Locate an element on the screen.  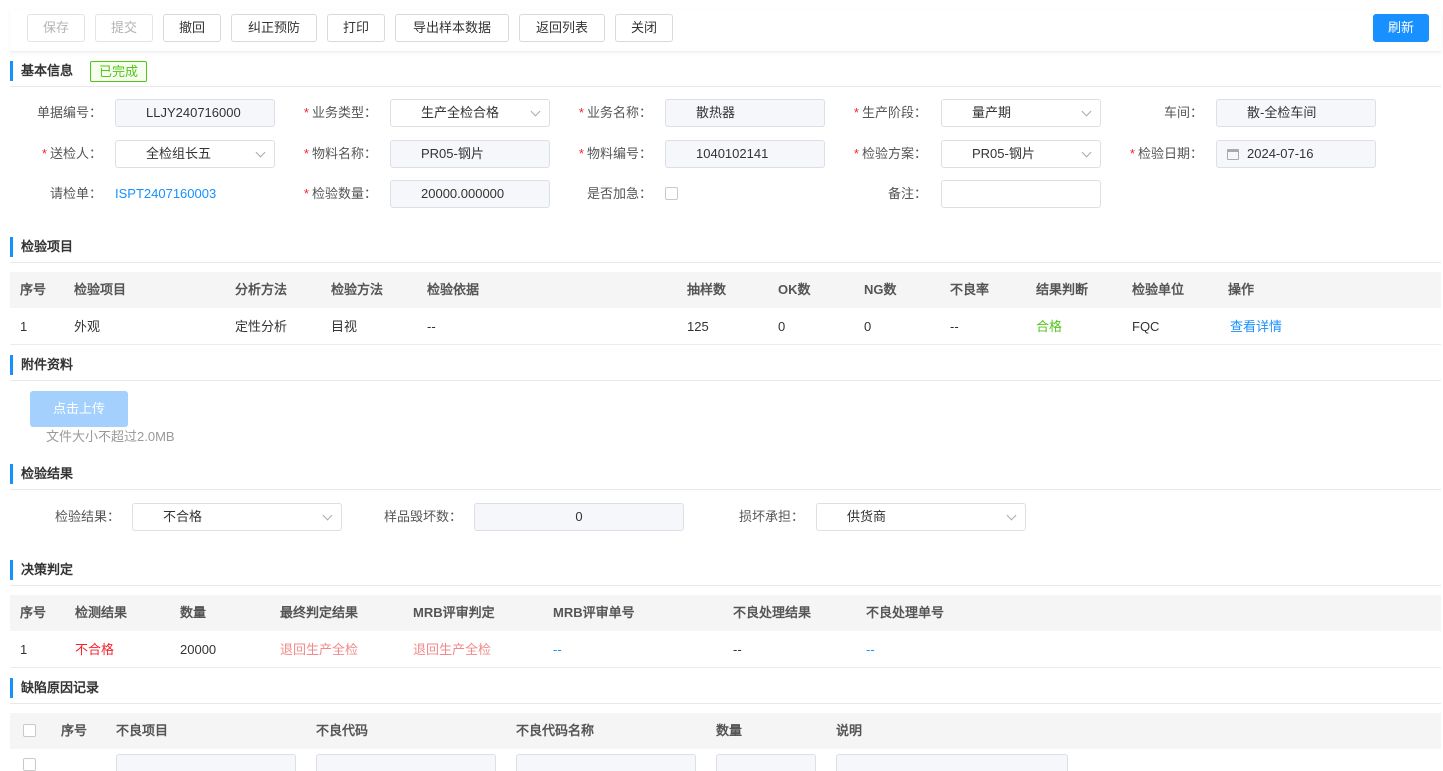
print-button: 打印 is located at coordinates (356, 28).